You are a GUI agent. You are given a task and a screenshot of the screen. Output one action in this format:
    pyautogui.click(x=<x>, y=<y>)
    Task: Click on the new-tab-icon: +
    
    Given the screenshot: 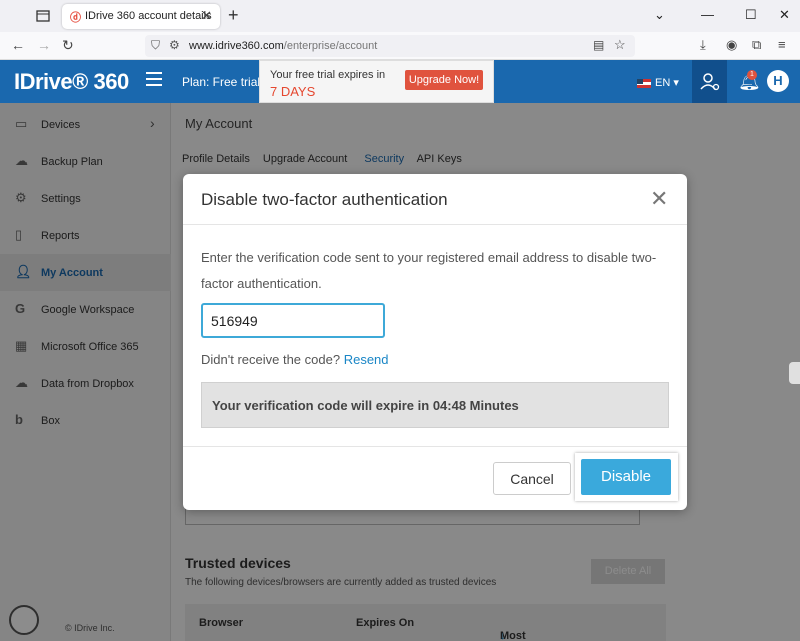 What is the action you would take?
    pyautogui.click(x=233, y=15)
    